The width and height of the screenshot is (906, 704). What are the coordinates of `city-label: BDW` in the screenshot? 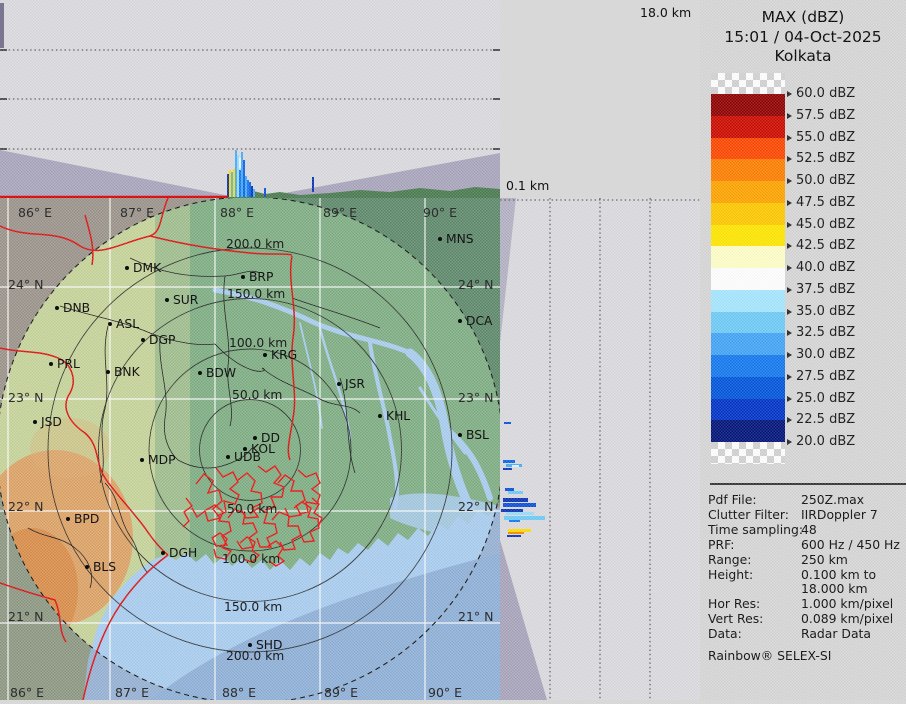 It's located at (221, 373).